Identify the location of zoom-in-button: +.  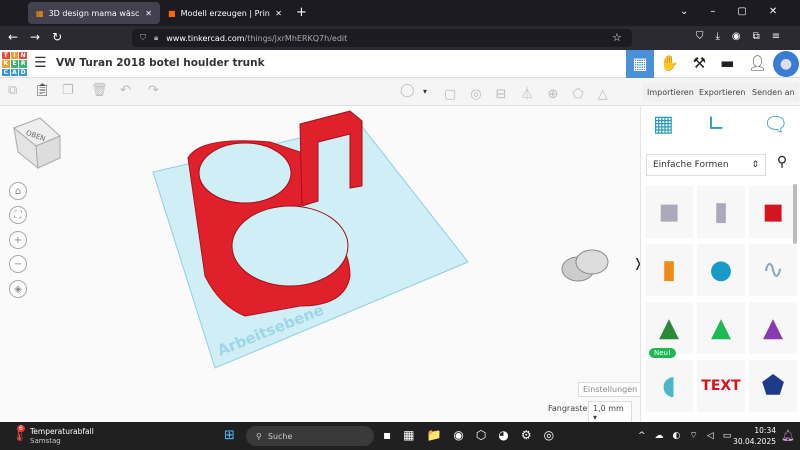
(18, 240).